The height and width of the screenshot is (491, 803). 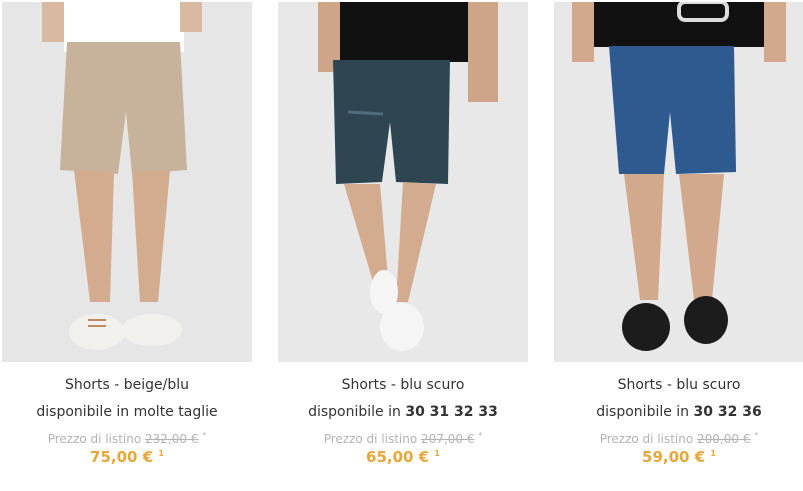 I want to click on product-availability: disponibile in molte taglie, so click(x=127, y=412).